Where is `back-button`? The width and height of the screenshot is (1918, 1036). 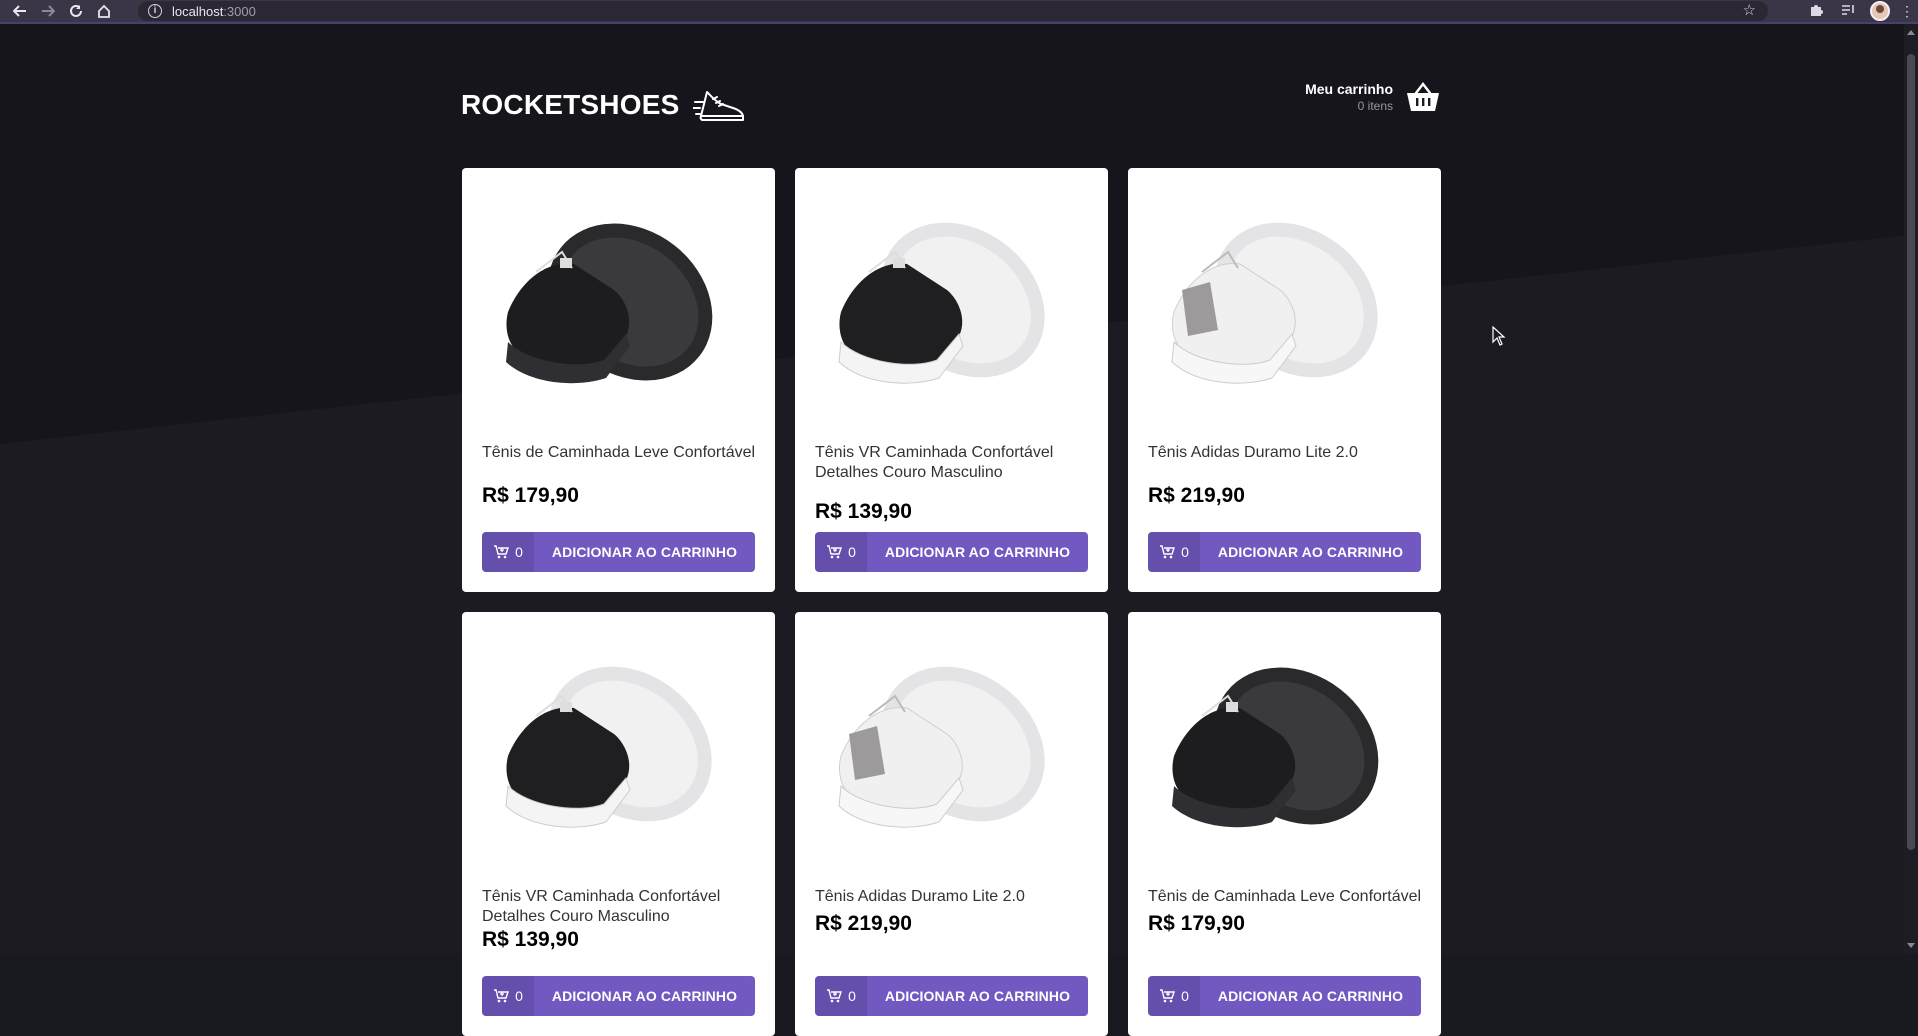
back-button is located at coordinates (20, 11).